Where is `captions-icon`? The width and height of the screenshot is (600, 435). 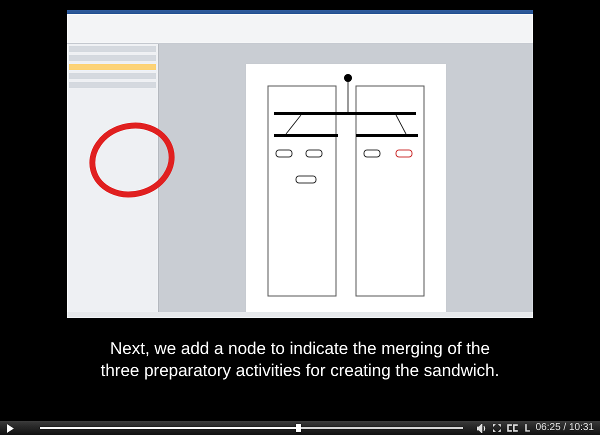 captions-icon is located at coordinates (512, 428).